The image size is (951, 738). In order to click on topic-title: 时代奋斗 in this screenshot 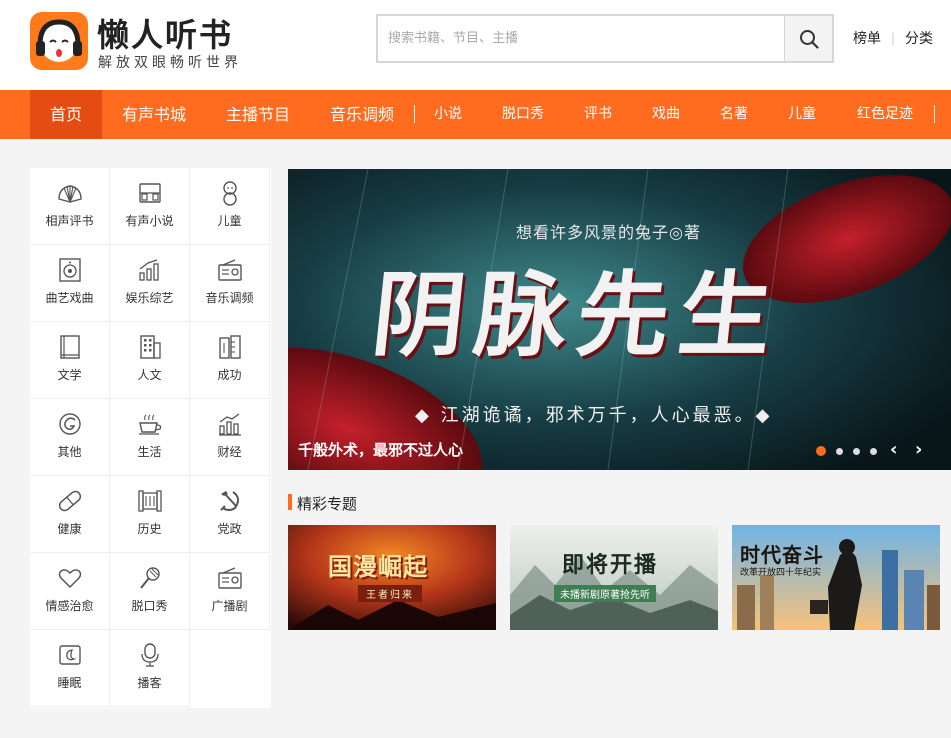, I will do `click(782, 555)`.